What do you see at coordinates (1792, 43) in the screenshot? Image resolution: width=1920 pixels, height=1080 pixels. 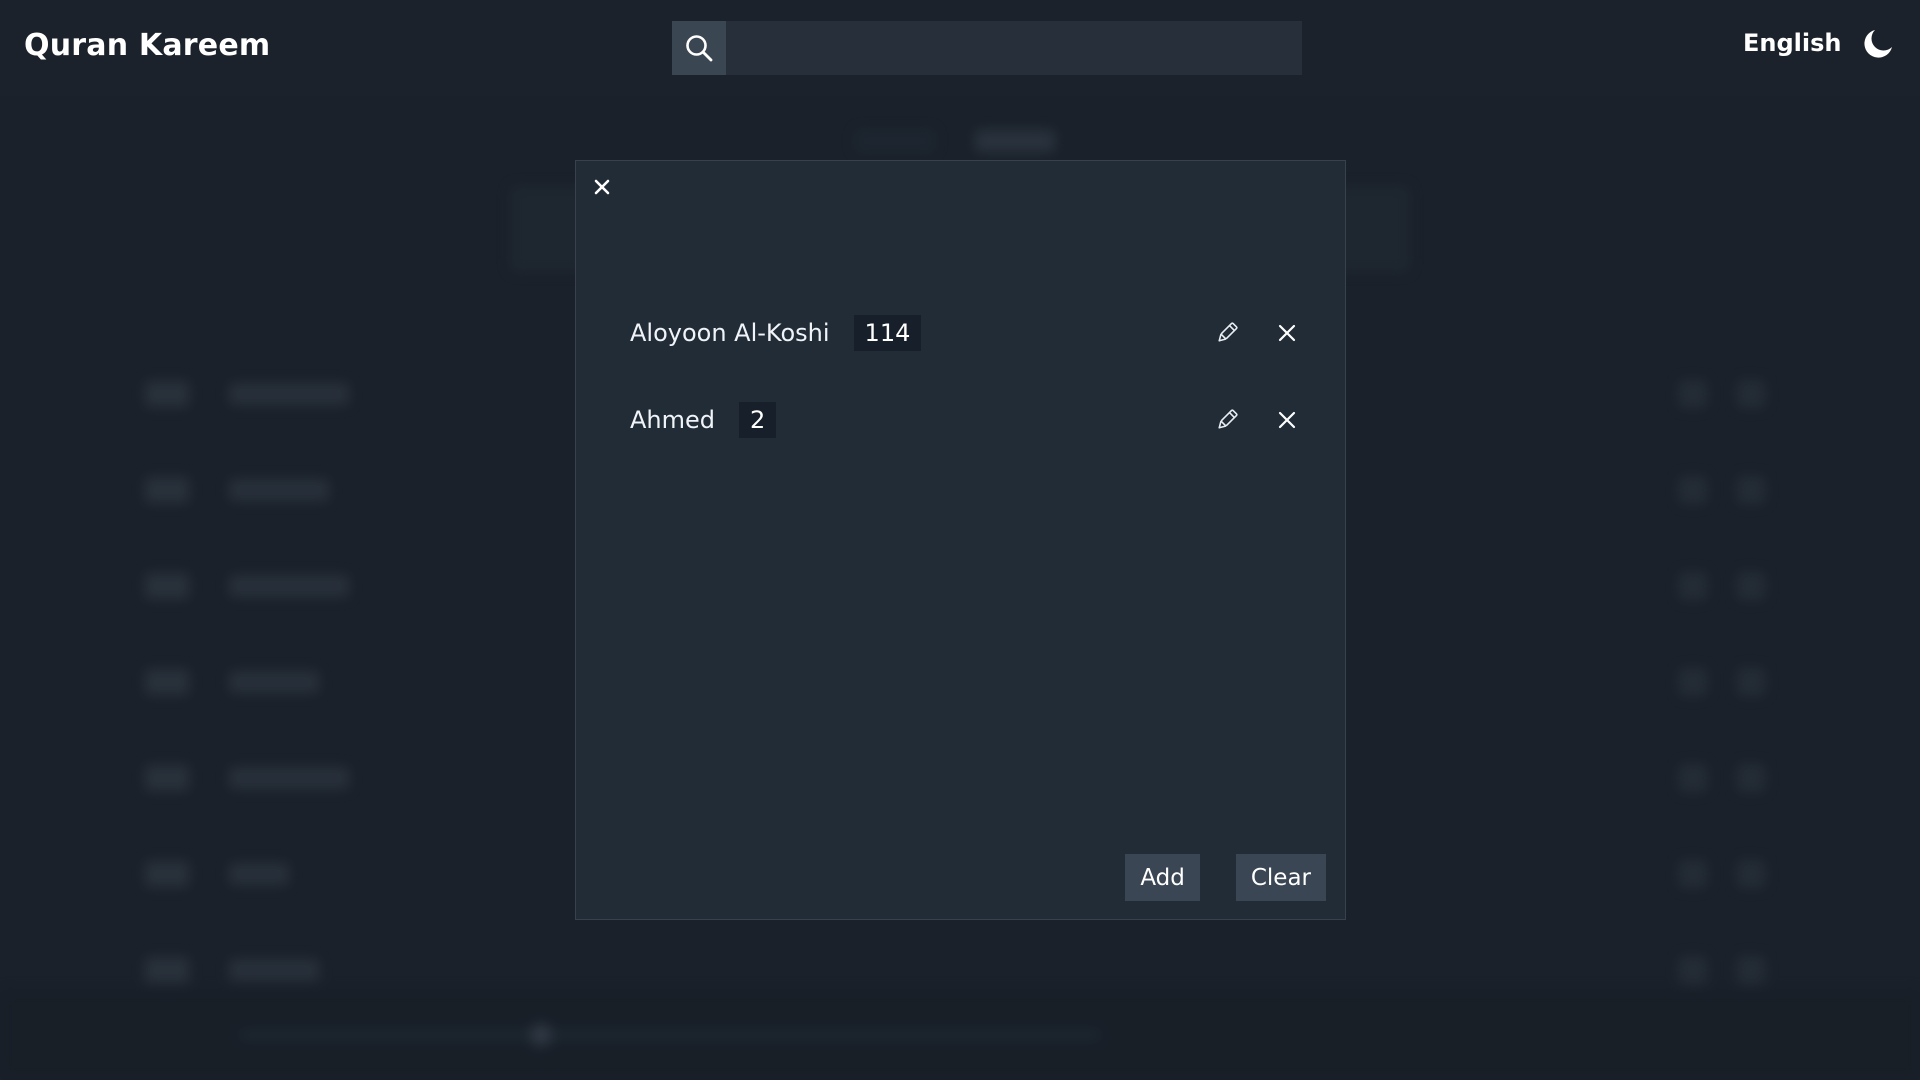 I see `language-selector: English` at bounding box center [1792, 43].